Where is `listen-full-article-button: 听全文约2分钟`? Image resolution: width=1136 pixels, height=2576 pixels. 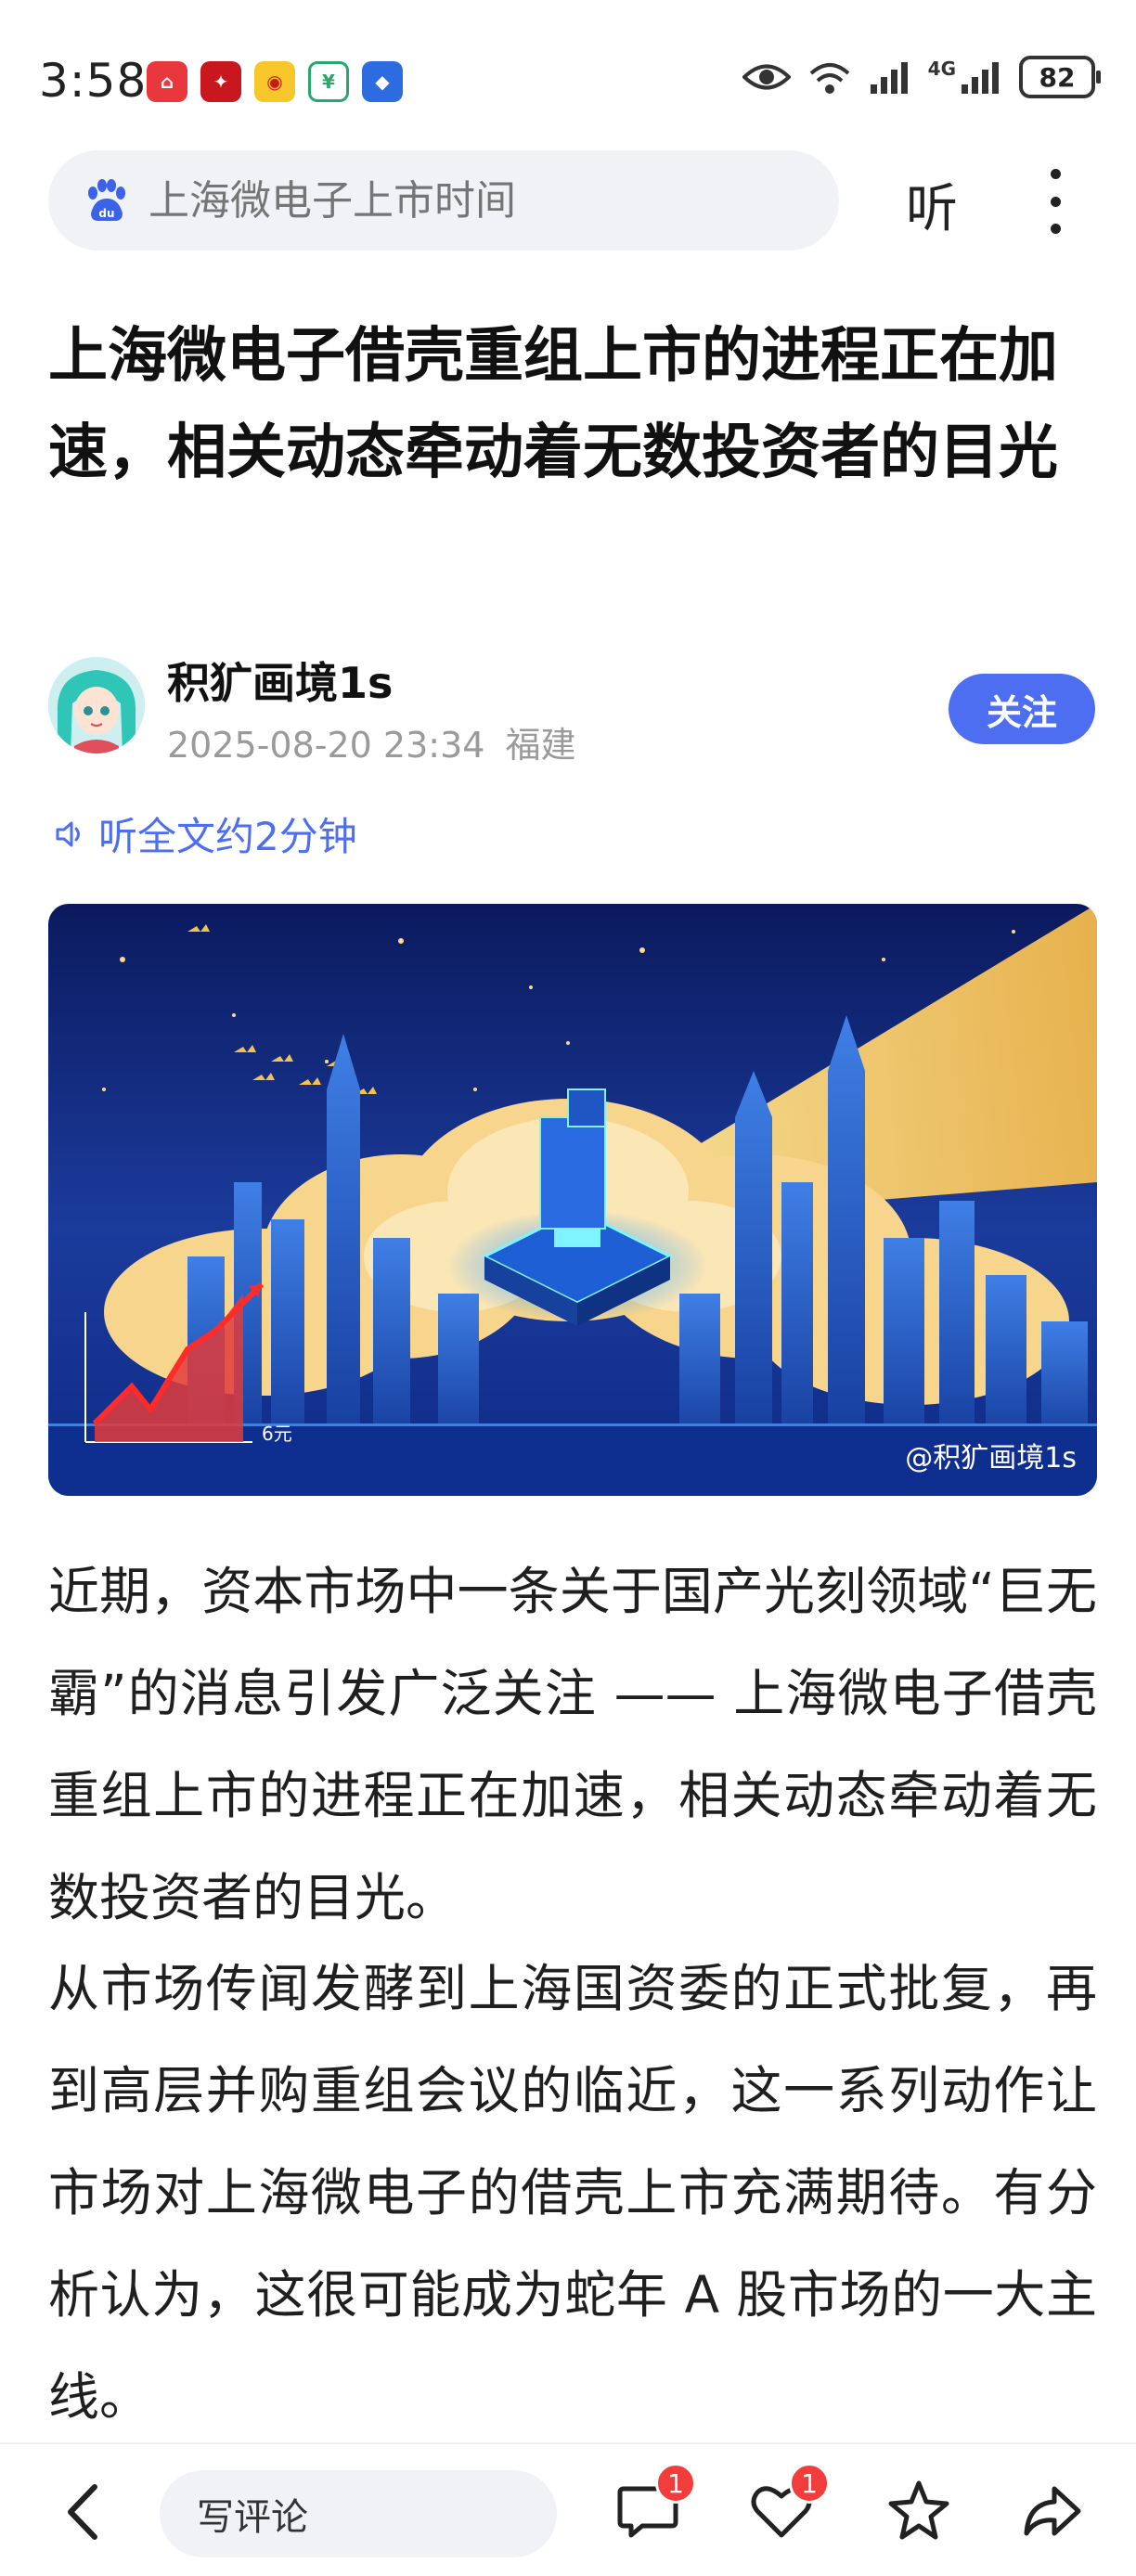
listen-full-article-button: 听全文约2分钟 is located at coordinates (205, 834).